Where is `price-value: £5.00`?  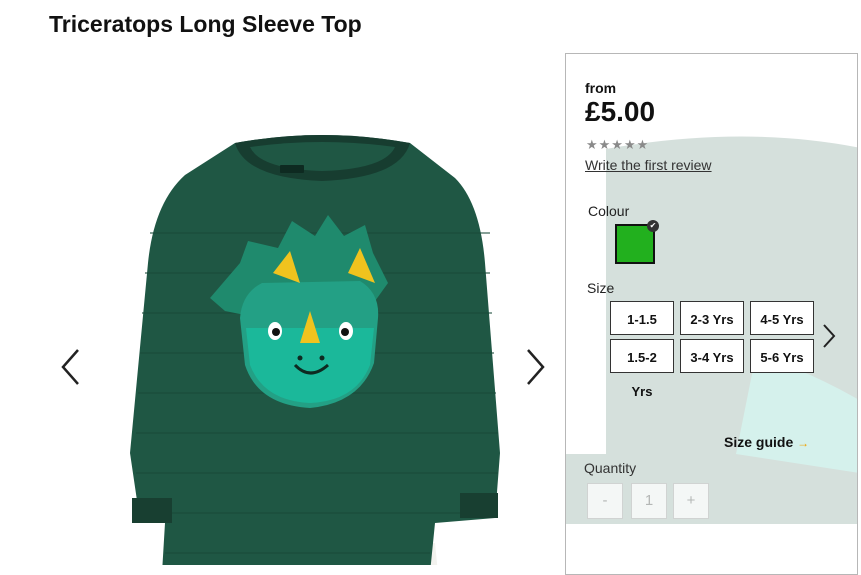 price-value: £5.00 is located at coordinates (620, 111).